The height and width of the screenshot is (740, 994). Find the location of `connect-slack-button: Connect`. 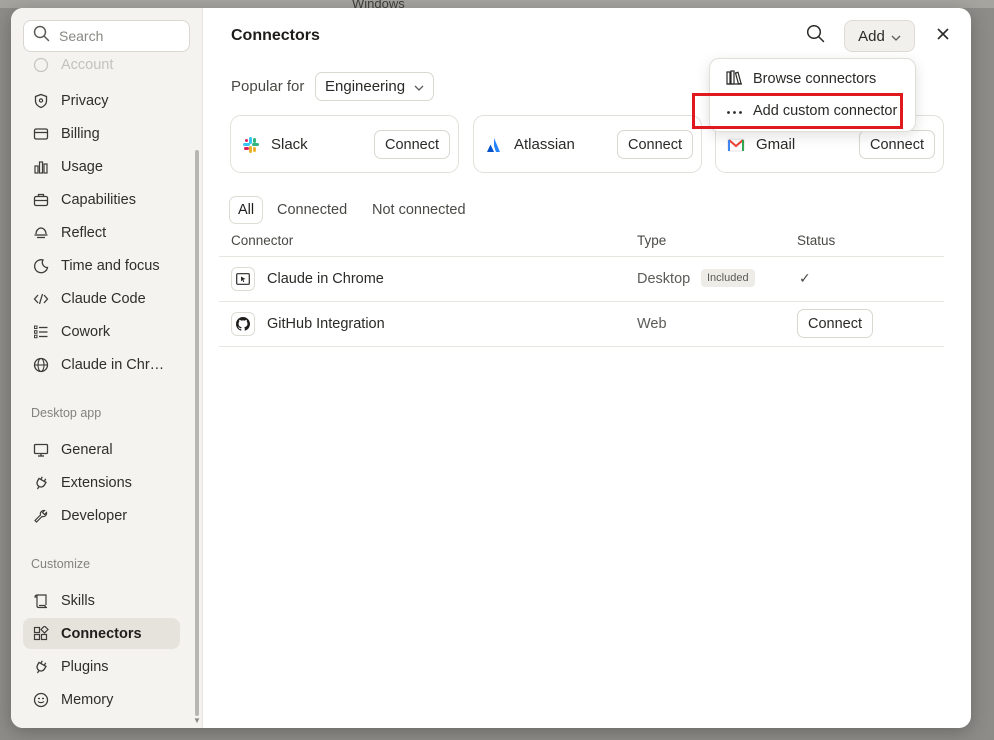

connect-slack-button: Connect is located at coordinates (411, 144).